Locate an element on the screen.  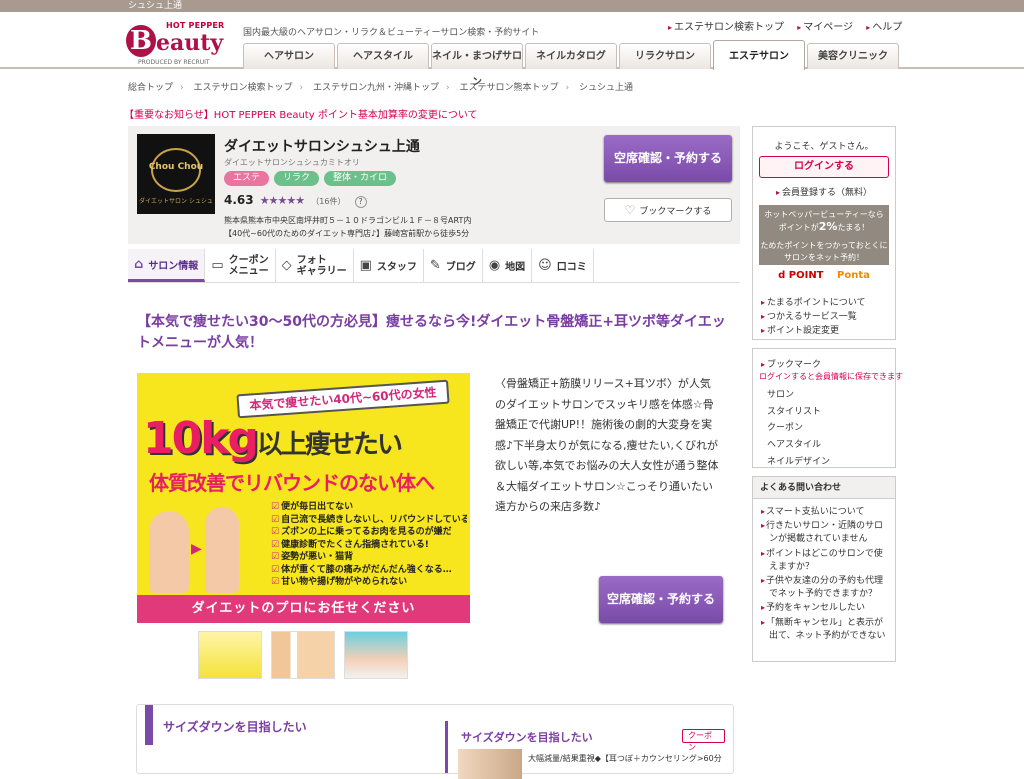
salon-thumbnail: Chou Chou ダイエットサロン シュシュ is located at coordinates (176, 174).